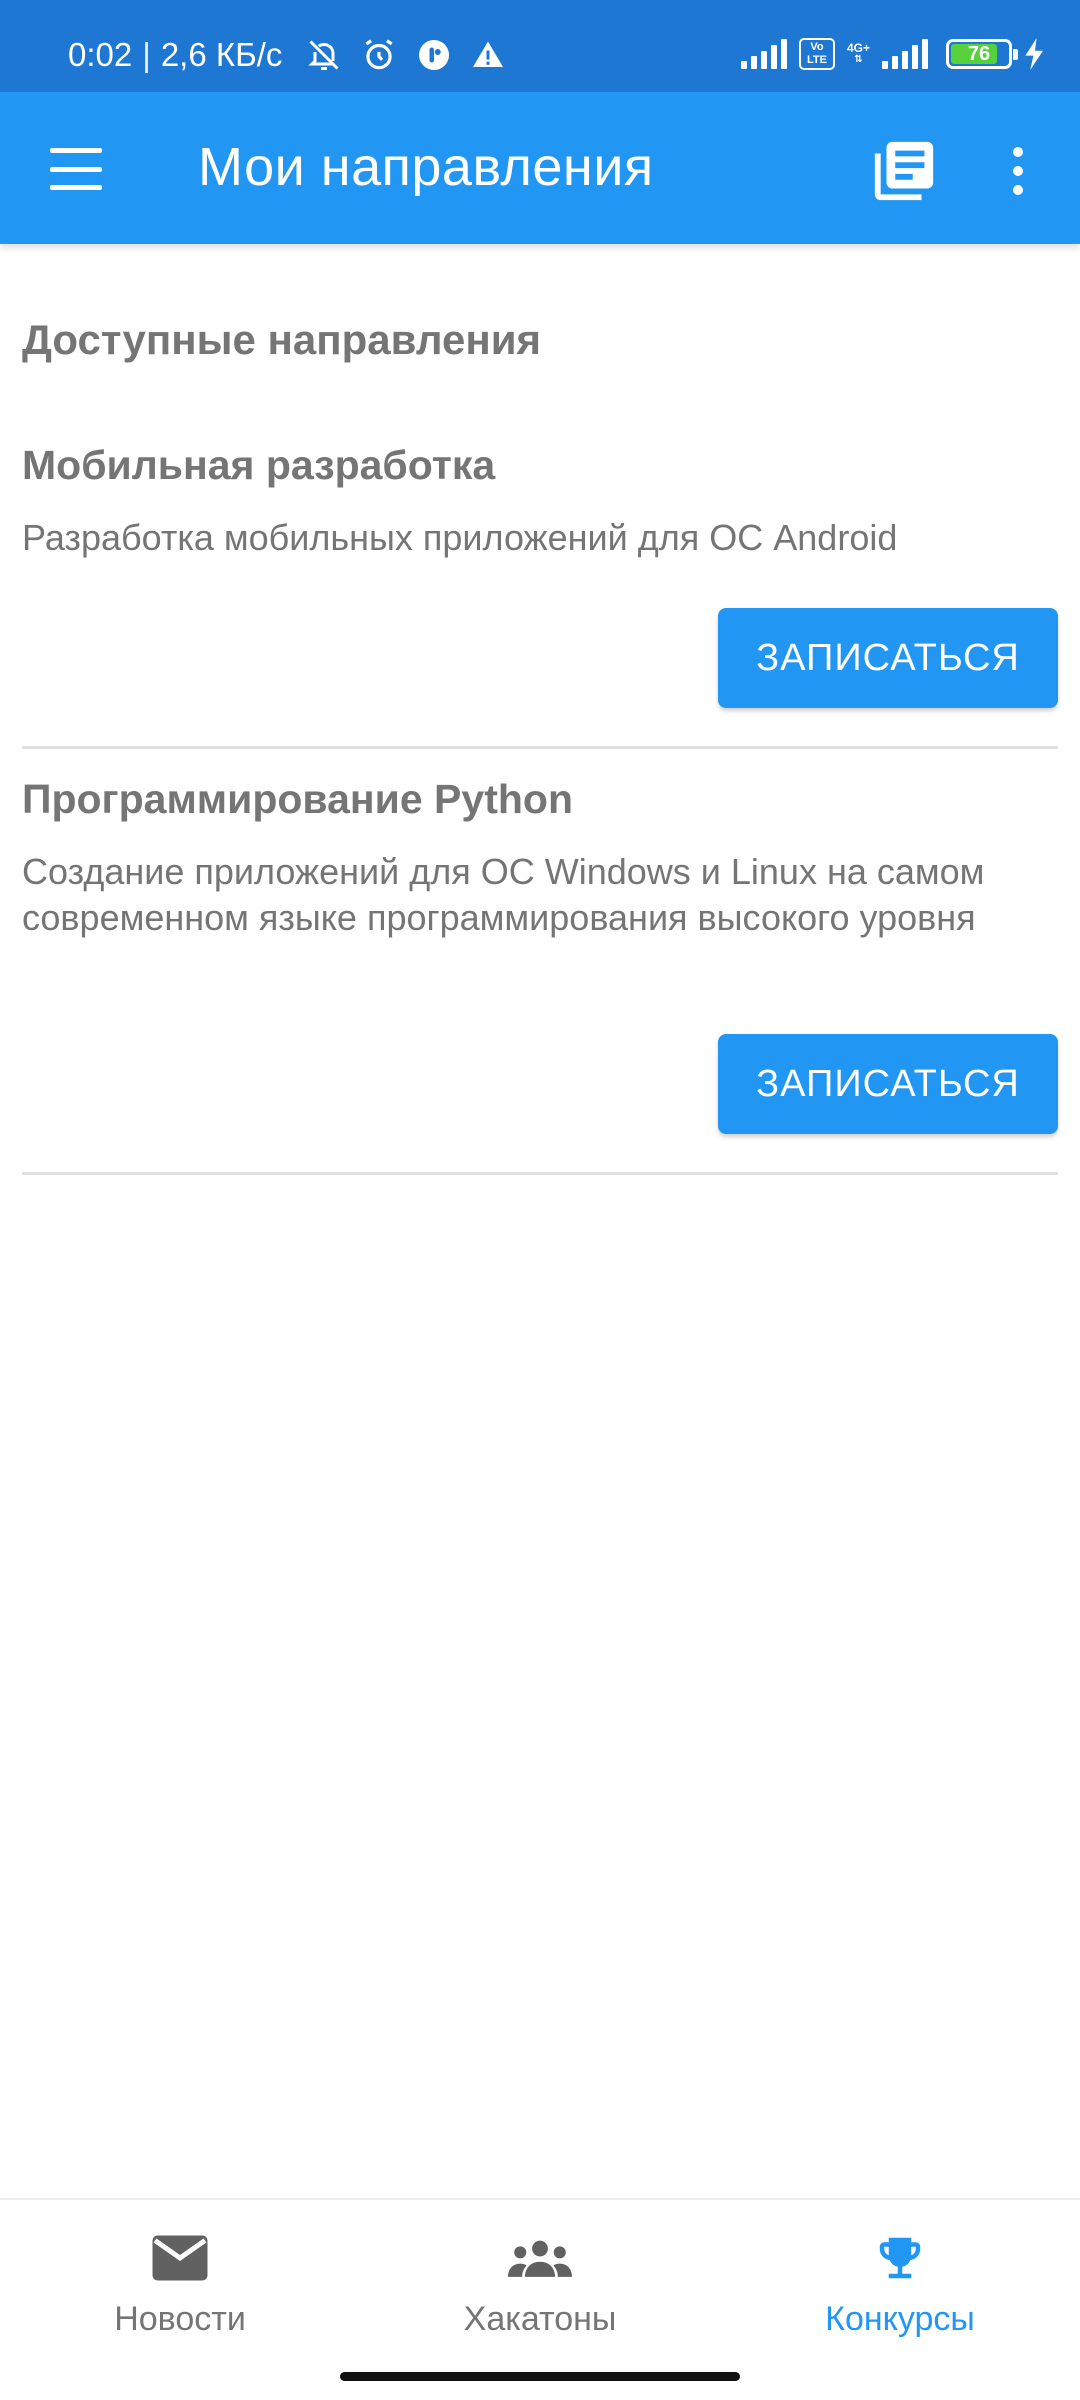 This screenshot has width=1080, height=2400. I want to click on signal-2-icon, so click(905, 54).